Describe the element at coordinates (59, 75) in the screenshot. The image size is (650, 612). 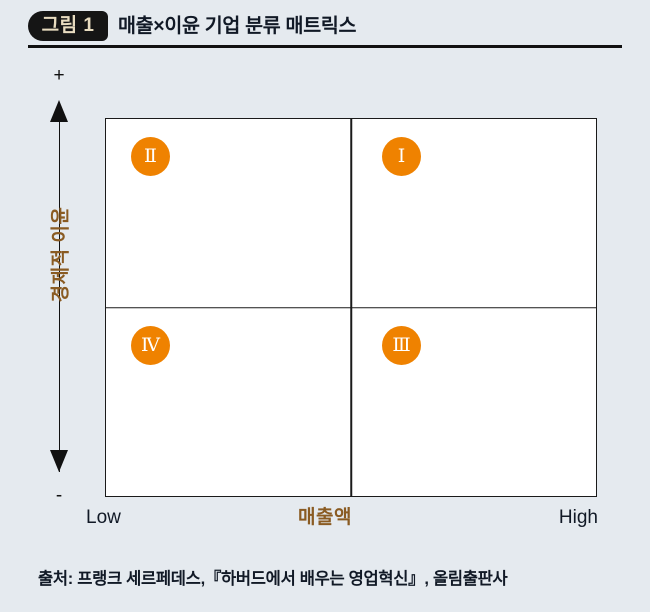
I see `y-axis-positive-sign: +` at that location.